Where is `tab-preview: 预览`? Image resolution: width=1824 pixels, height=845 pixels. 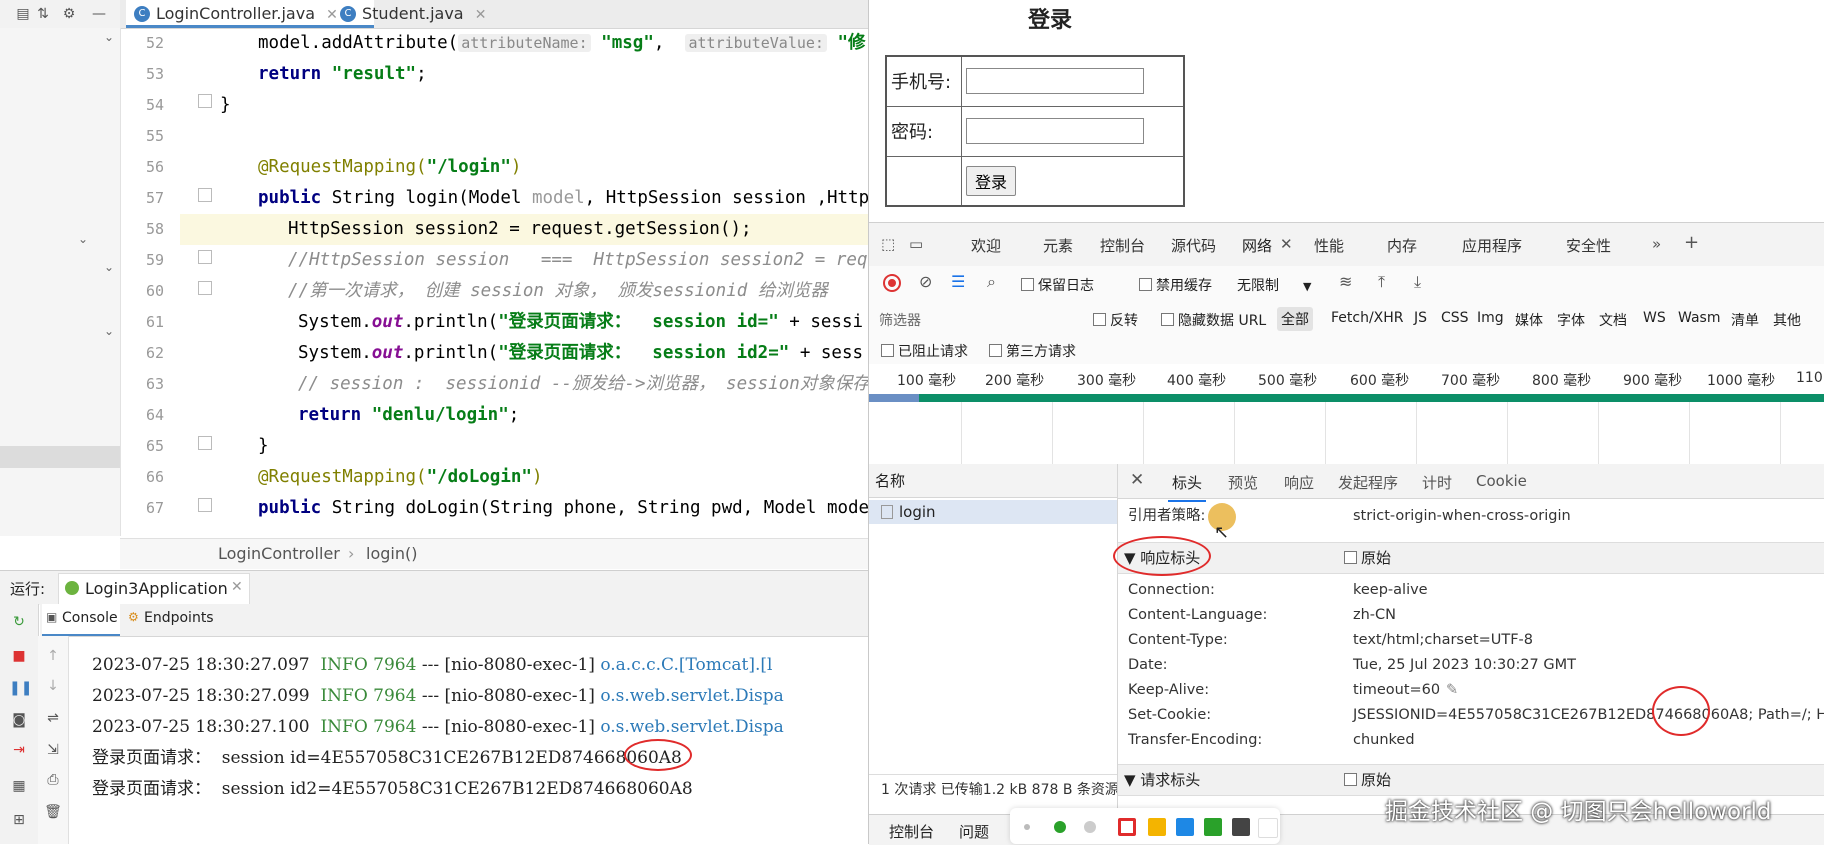 tab-preview: 预览 is located at coordinates (1243, 482).